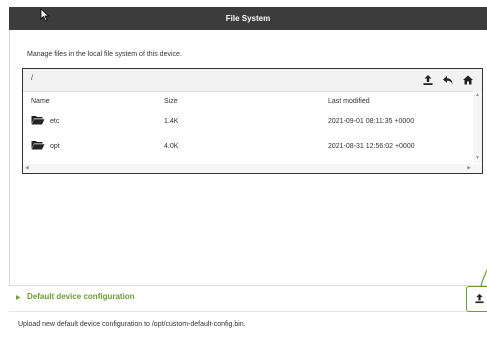 The width and height of the screenshot is (487, 341). Describe the element at coordinates (468, 80) in the screenshot. I see `home-icon` at that location.